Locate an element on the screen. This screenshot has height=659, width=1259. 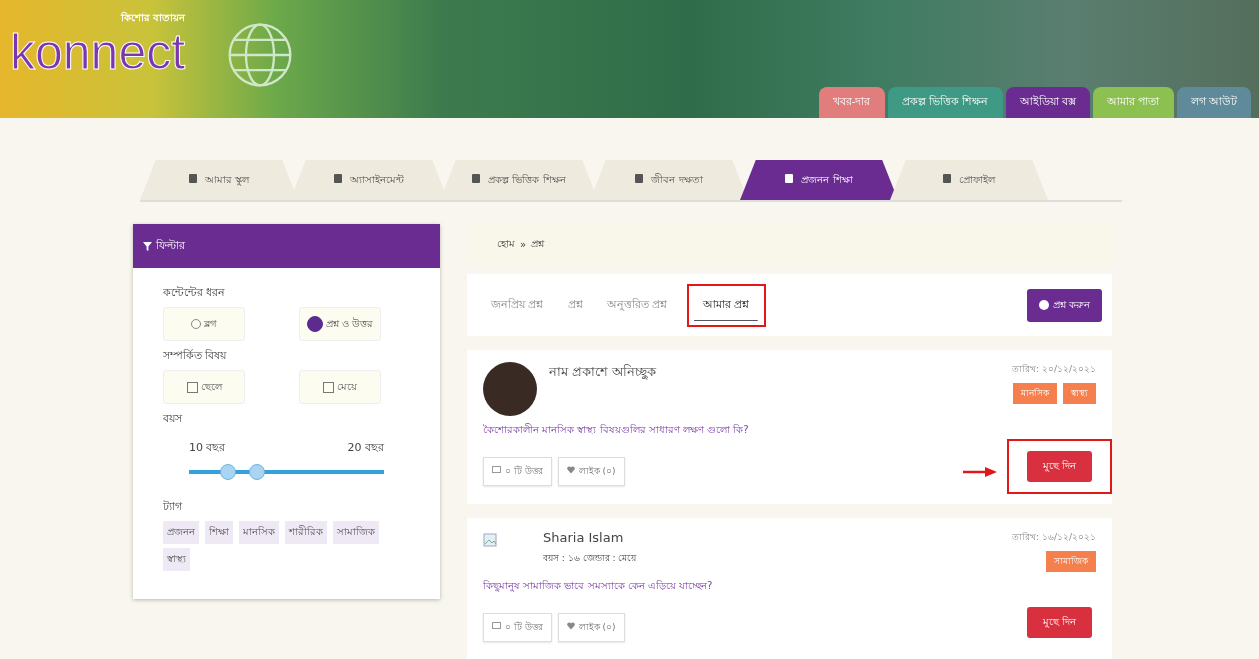
tag-chip: সামাজিক is located at coordinates (356, 532).